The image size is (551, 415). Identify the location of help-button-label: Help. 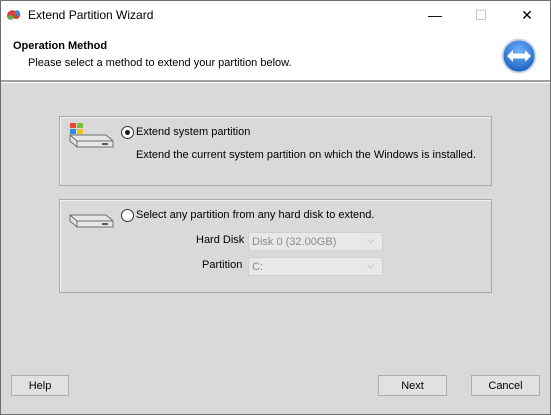
(40, 386).